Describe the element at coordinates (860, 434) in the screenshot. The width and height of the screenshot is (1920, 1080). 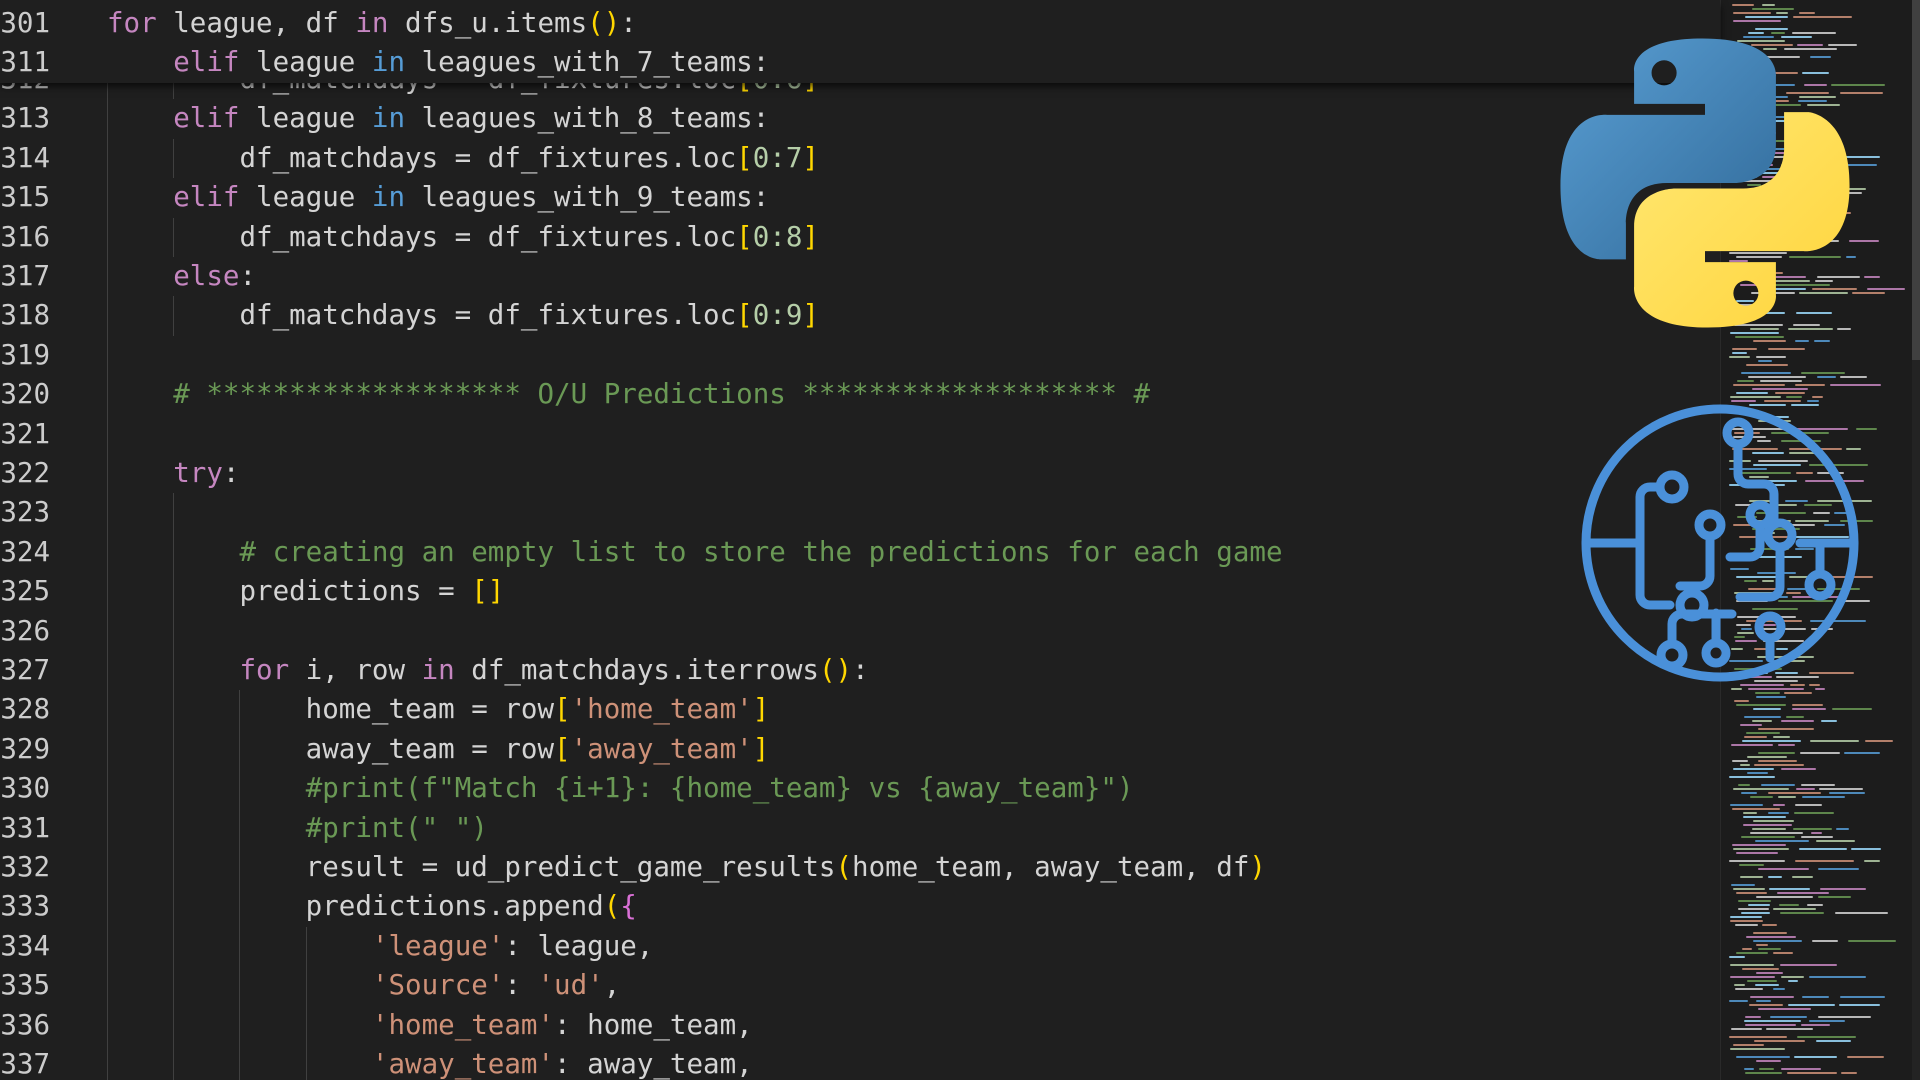
I see `code-line: 321` at that location.